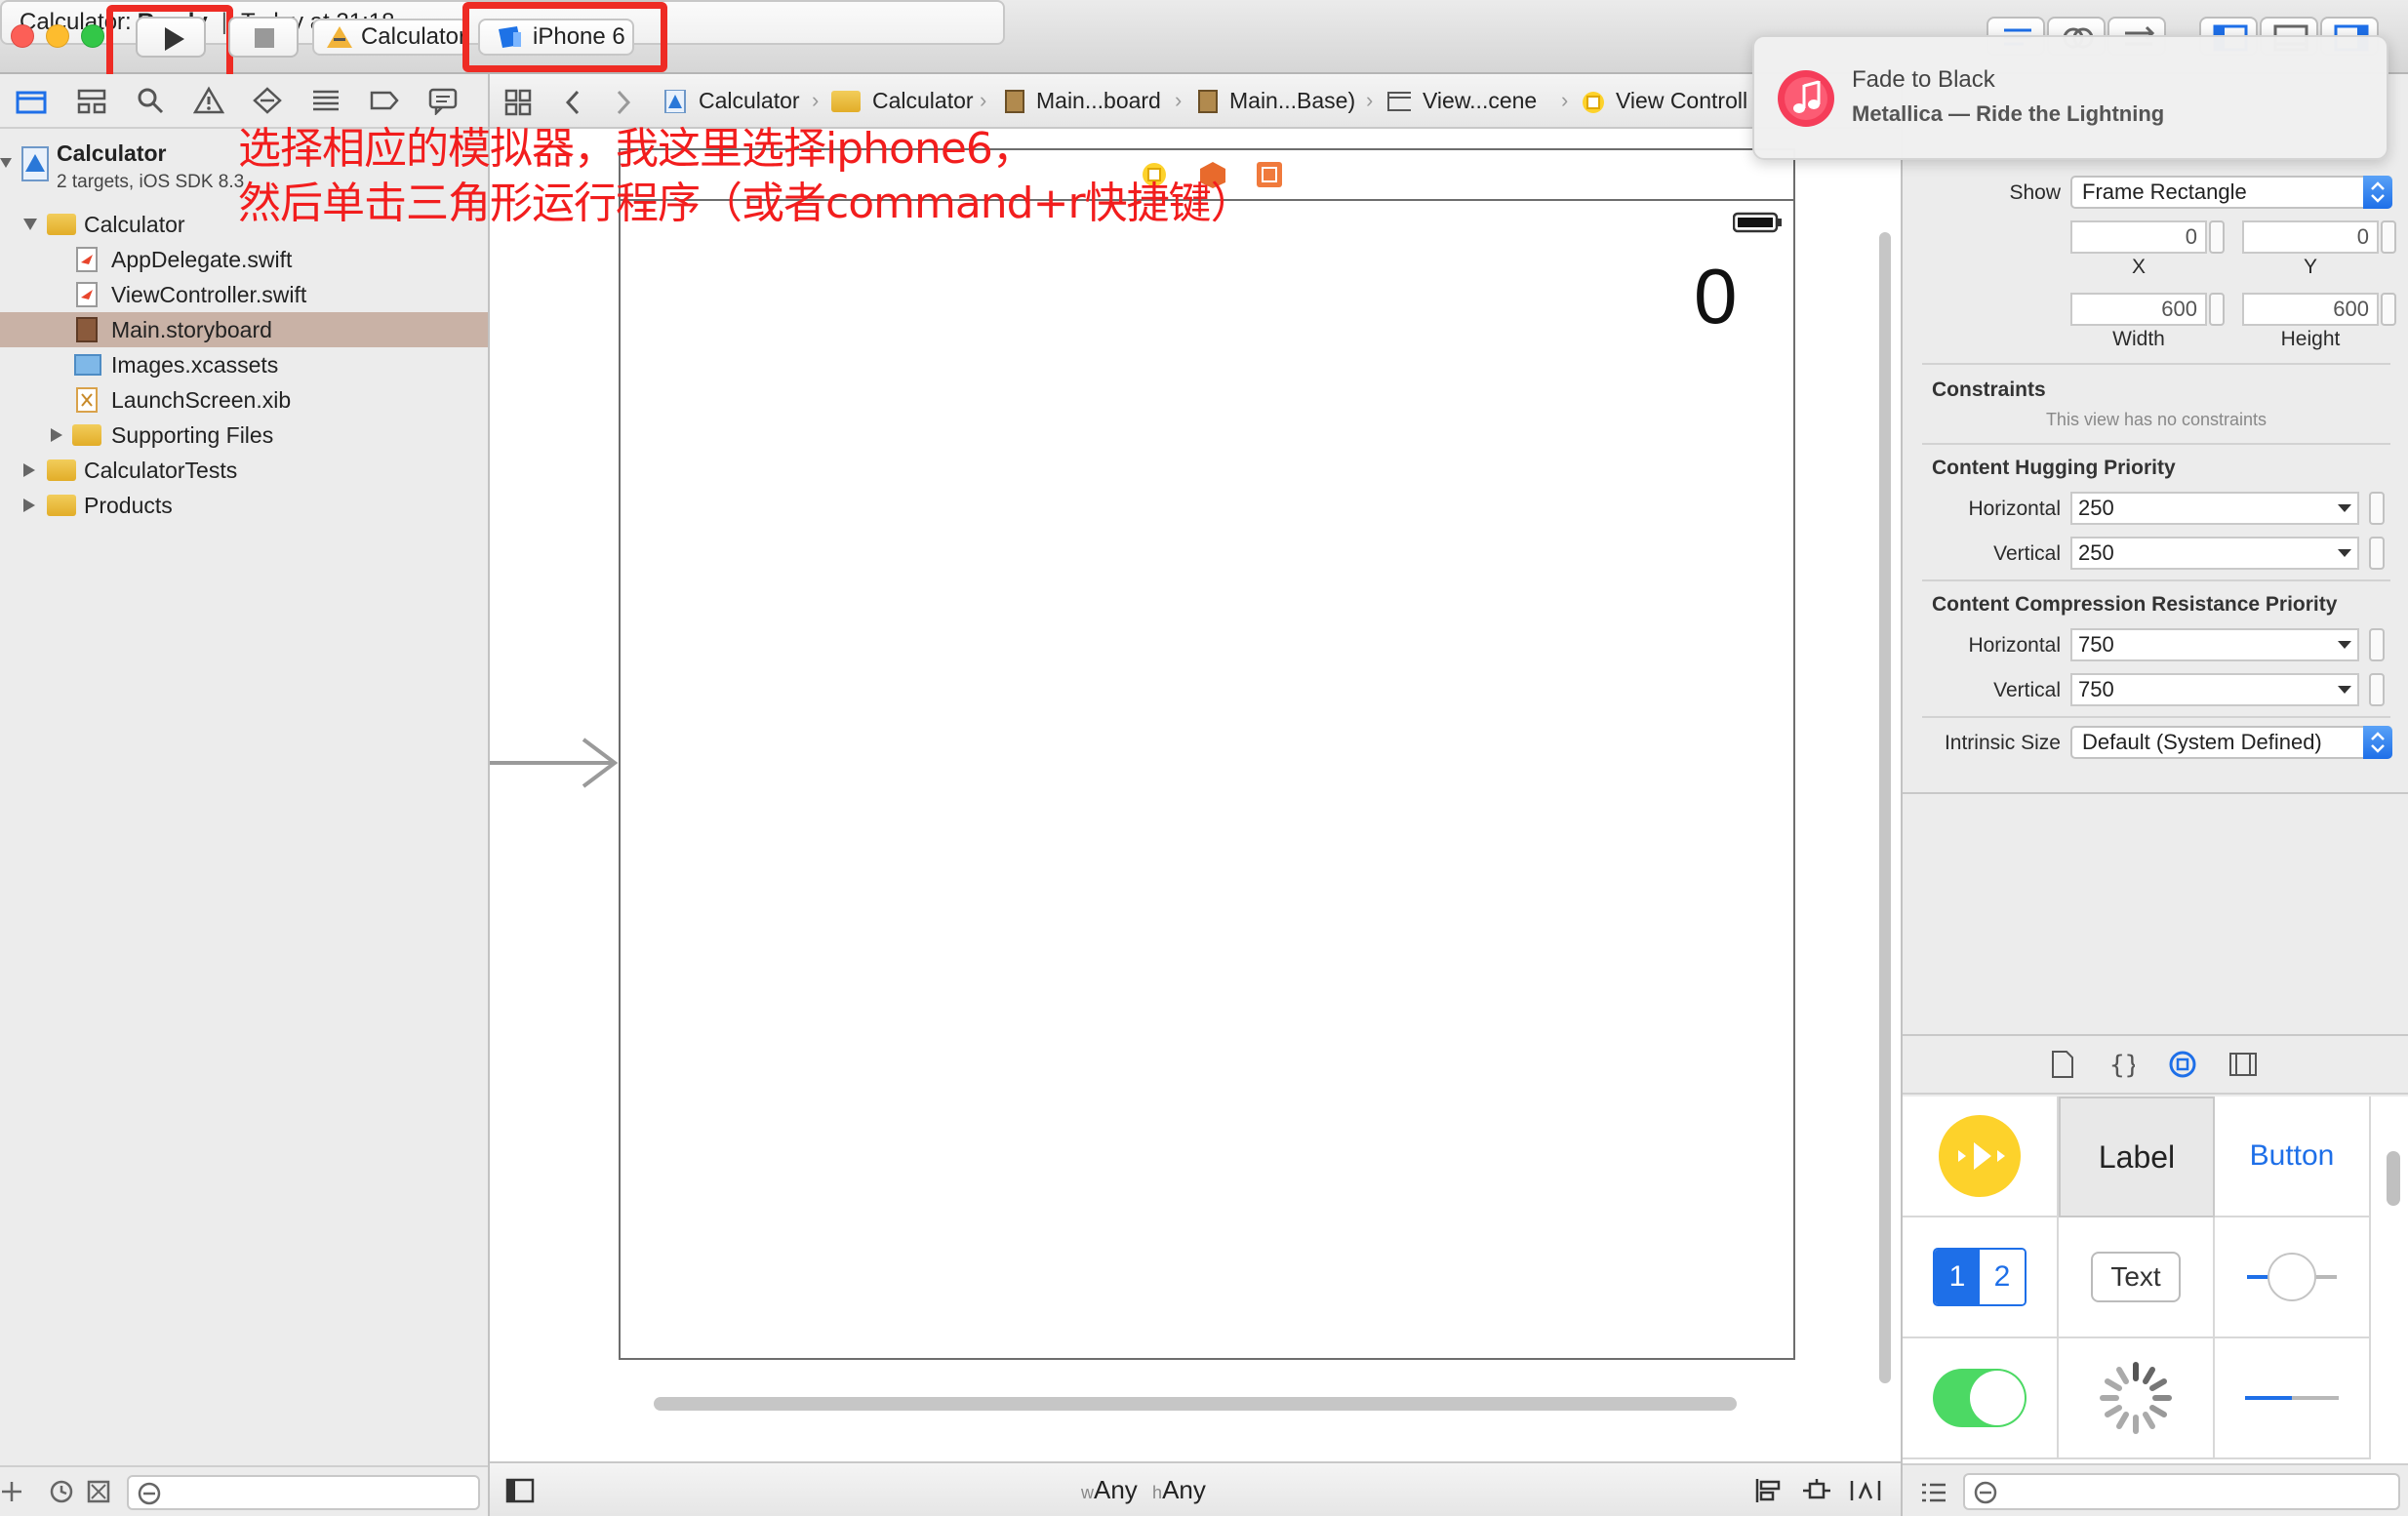 The width and height of the screenshot is (2408, 1516). I want to click on crumb-project: Calculator, so click(732, 101).